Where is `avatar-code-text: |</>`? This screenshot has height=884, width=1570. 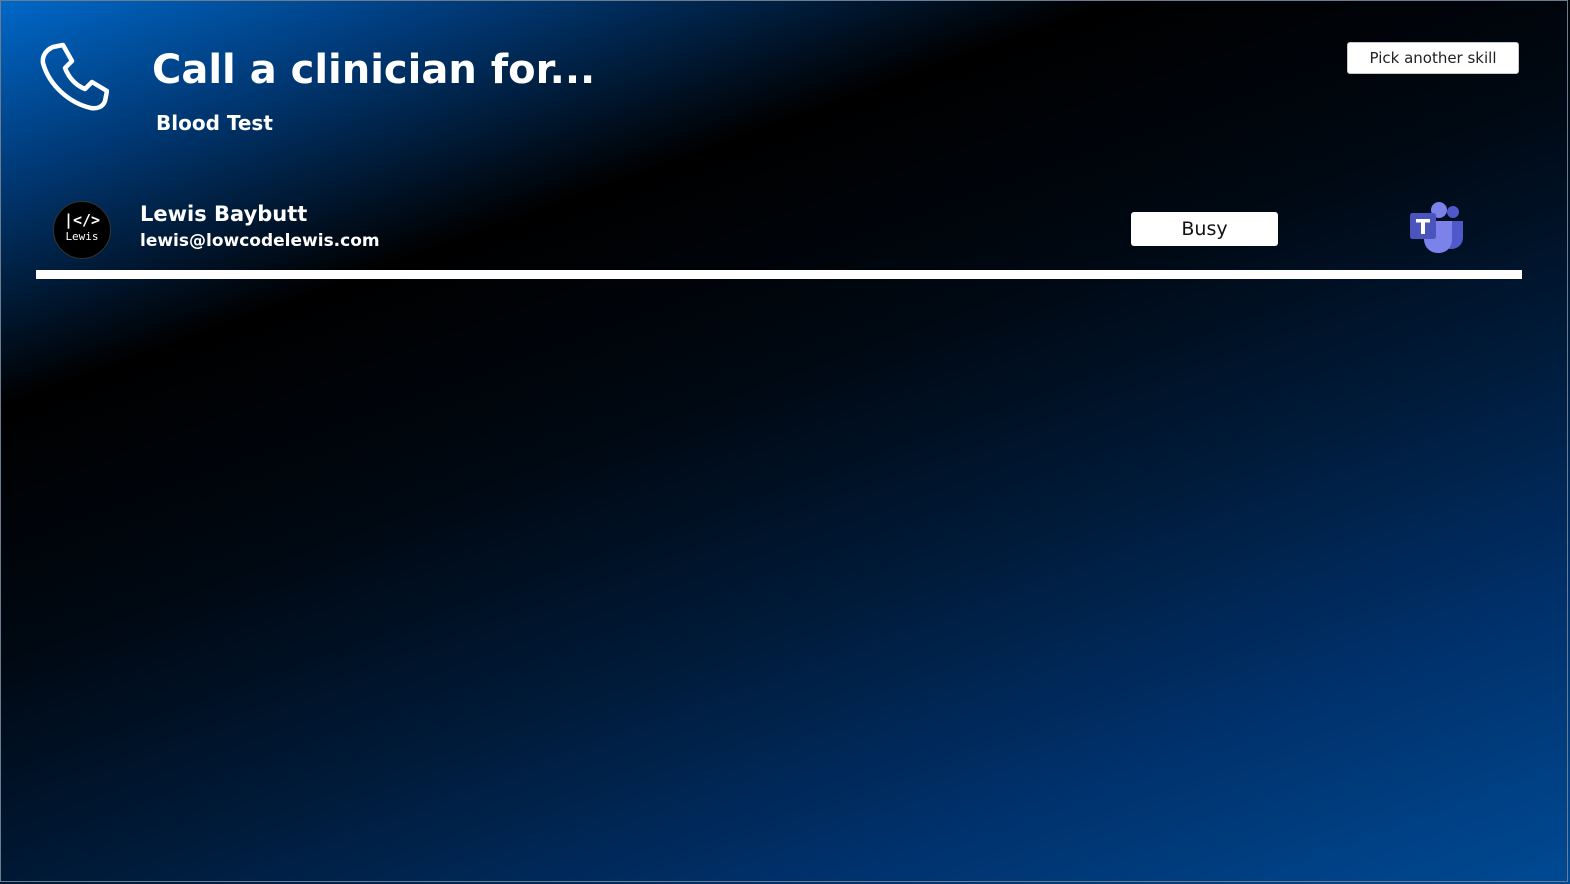 avatar-code-text: |</> is located at coordinates (82, 220).